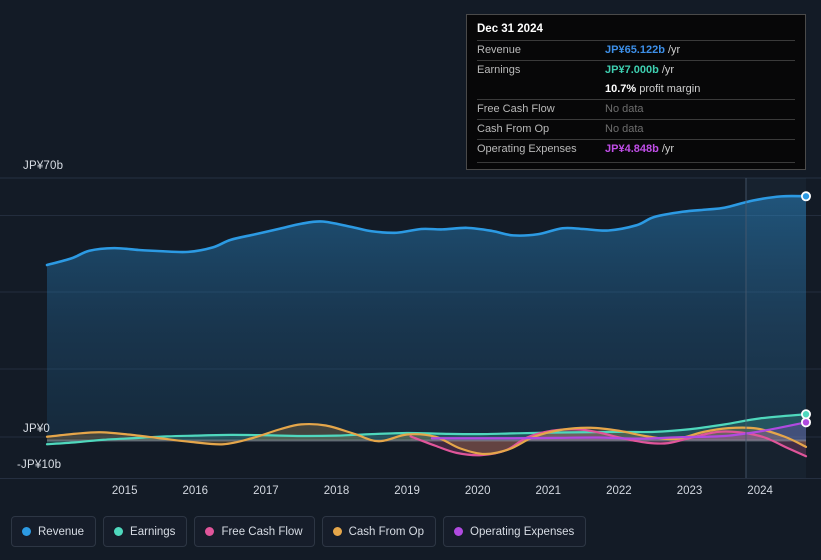 The image size is (821, 560). I want to click on tooltip-row: Cash From Op No data, so click(636, 129).